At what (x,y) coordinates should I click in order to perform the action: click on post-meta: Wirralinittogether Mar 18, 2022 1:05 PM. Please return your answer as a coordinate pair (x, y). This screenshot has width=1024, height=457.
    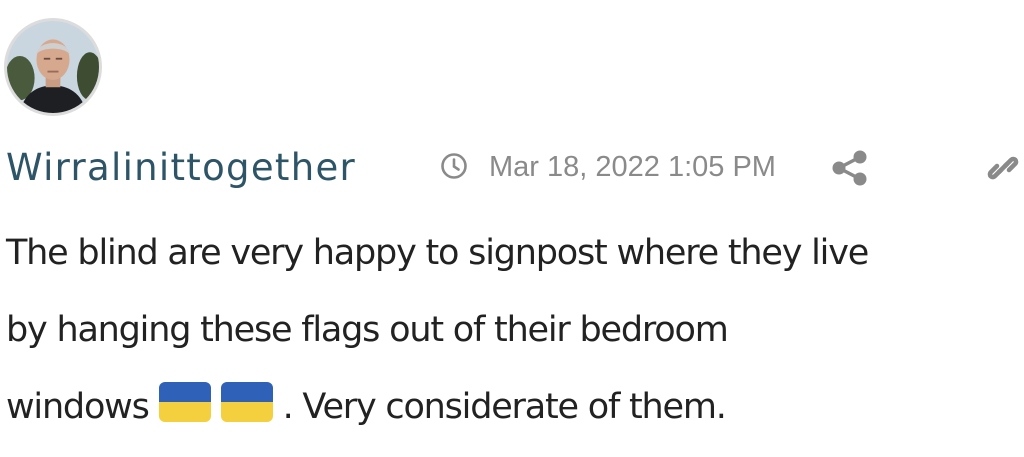
    Looking at the image, I should click on (512, 168).